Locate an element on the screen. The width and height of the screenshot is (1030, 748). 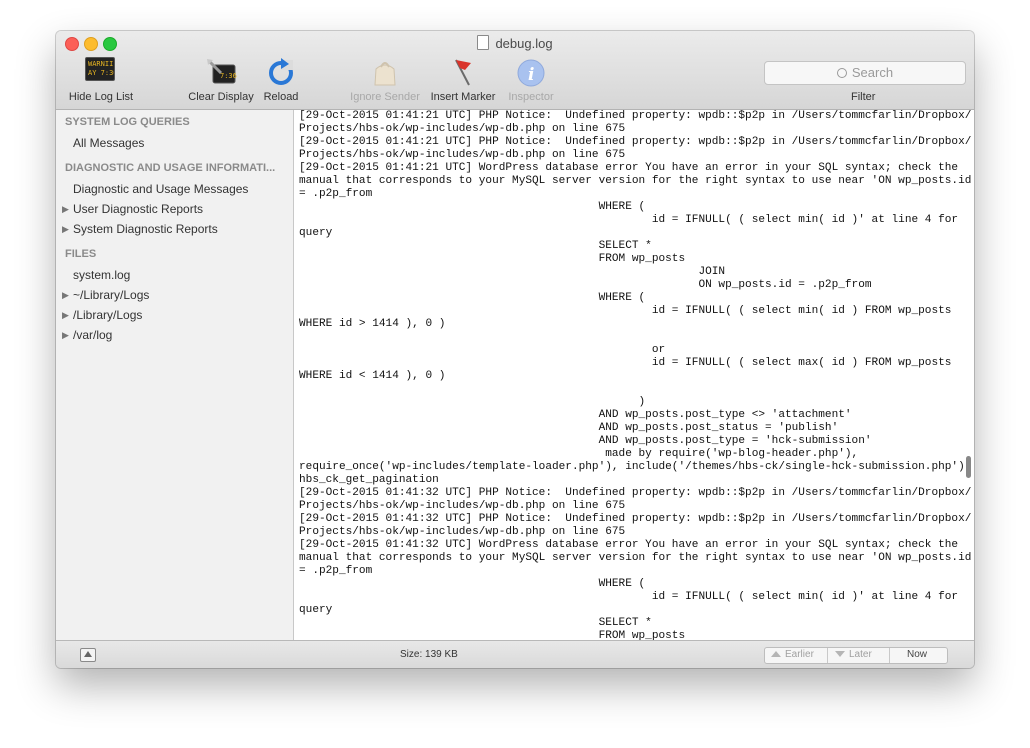
search-icon is located at coordinates (841, 73).